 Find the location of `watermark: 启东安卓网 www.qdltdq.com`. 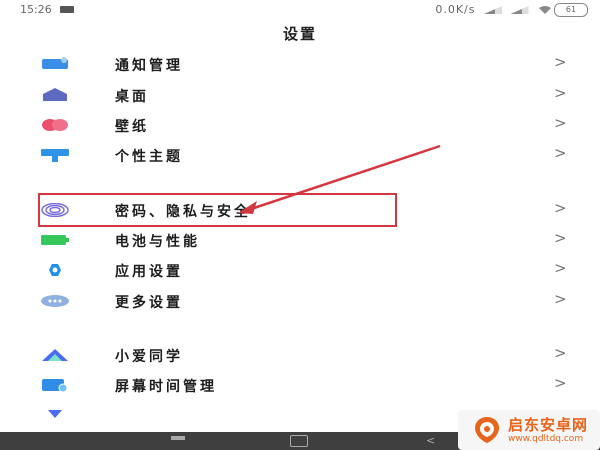

watermark: 启东安卓网 www.qdltdq.com is located at coordinates (529, 430).